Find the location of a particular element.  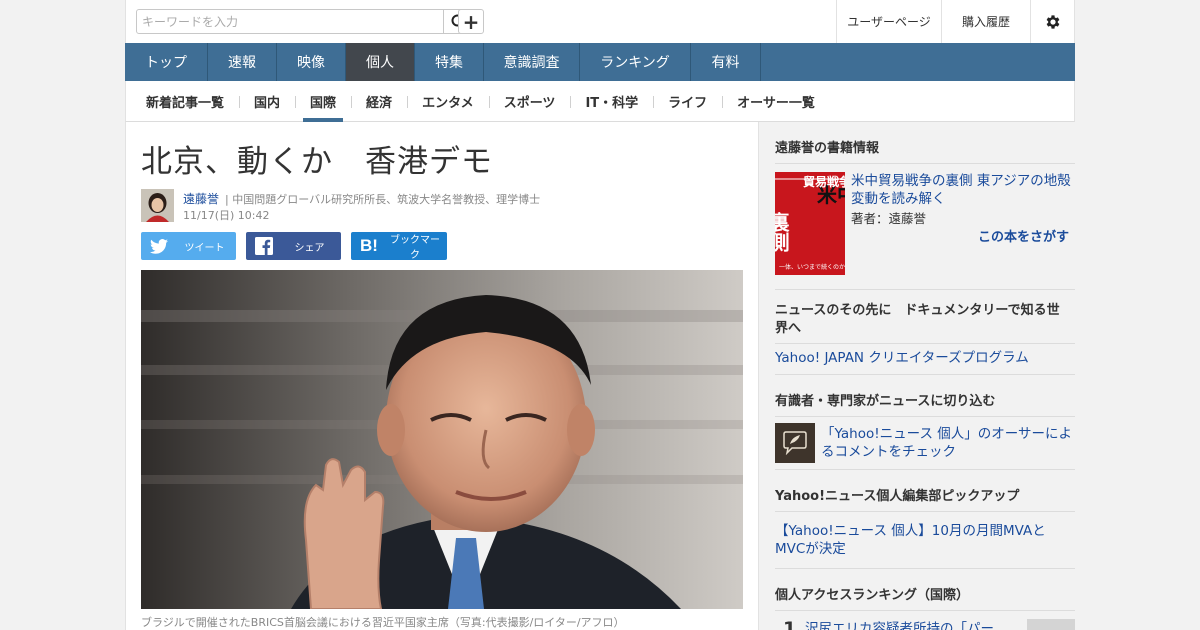

svg-text: 裏側 is located at coordinates (782, 231).